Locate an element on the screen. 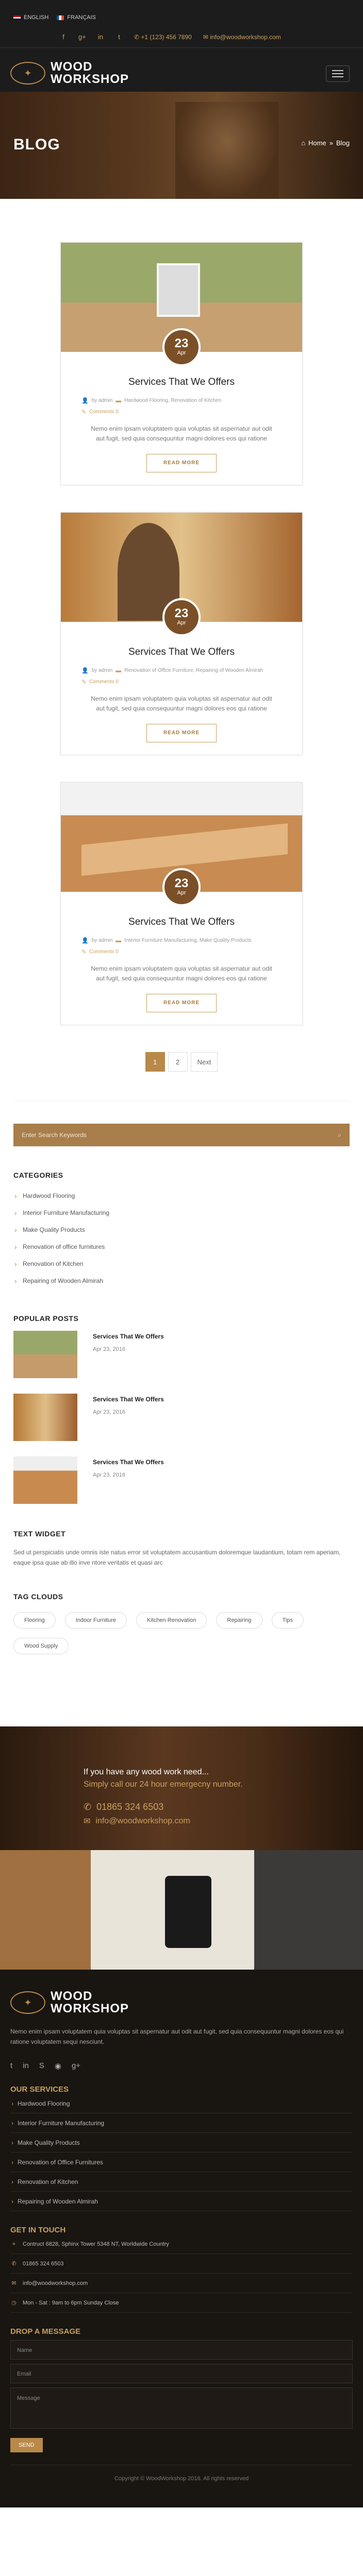 This screenshot has width=363, height=2576. category-item: Make Quality Products is located at coordinates (181, 1230).